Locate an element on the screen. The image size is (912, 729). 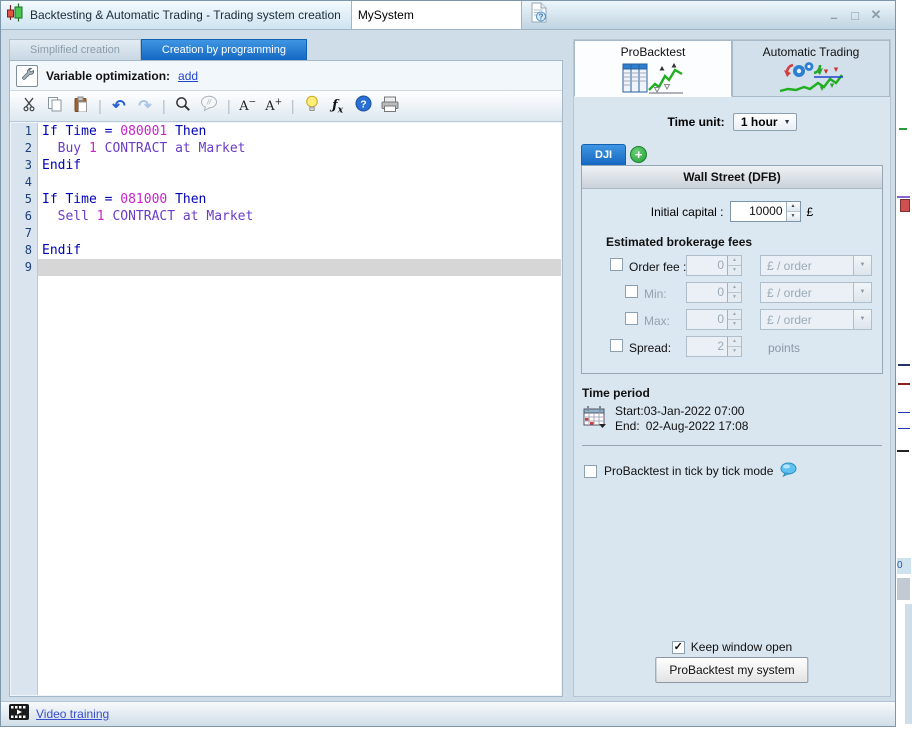
editor-line: 6 Sell 1 CONTRACT at Market is located at coordinates (286, 216).